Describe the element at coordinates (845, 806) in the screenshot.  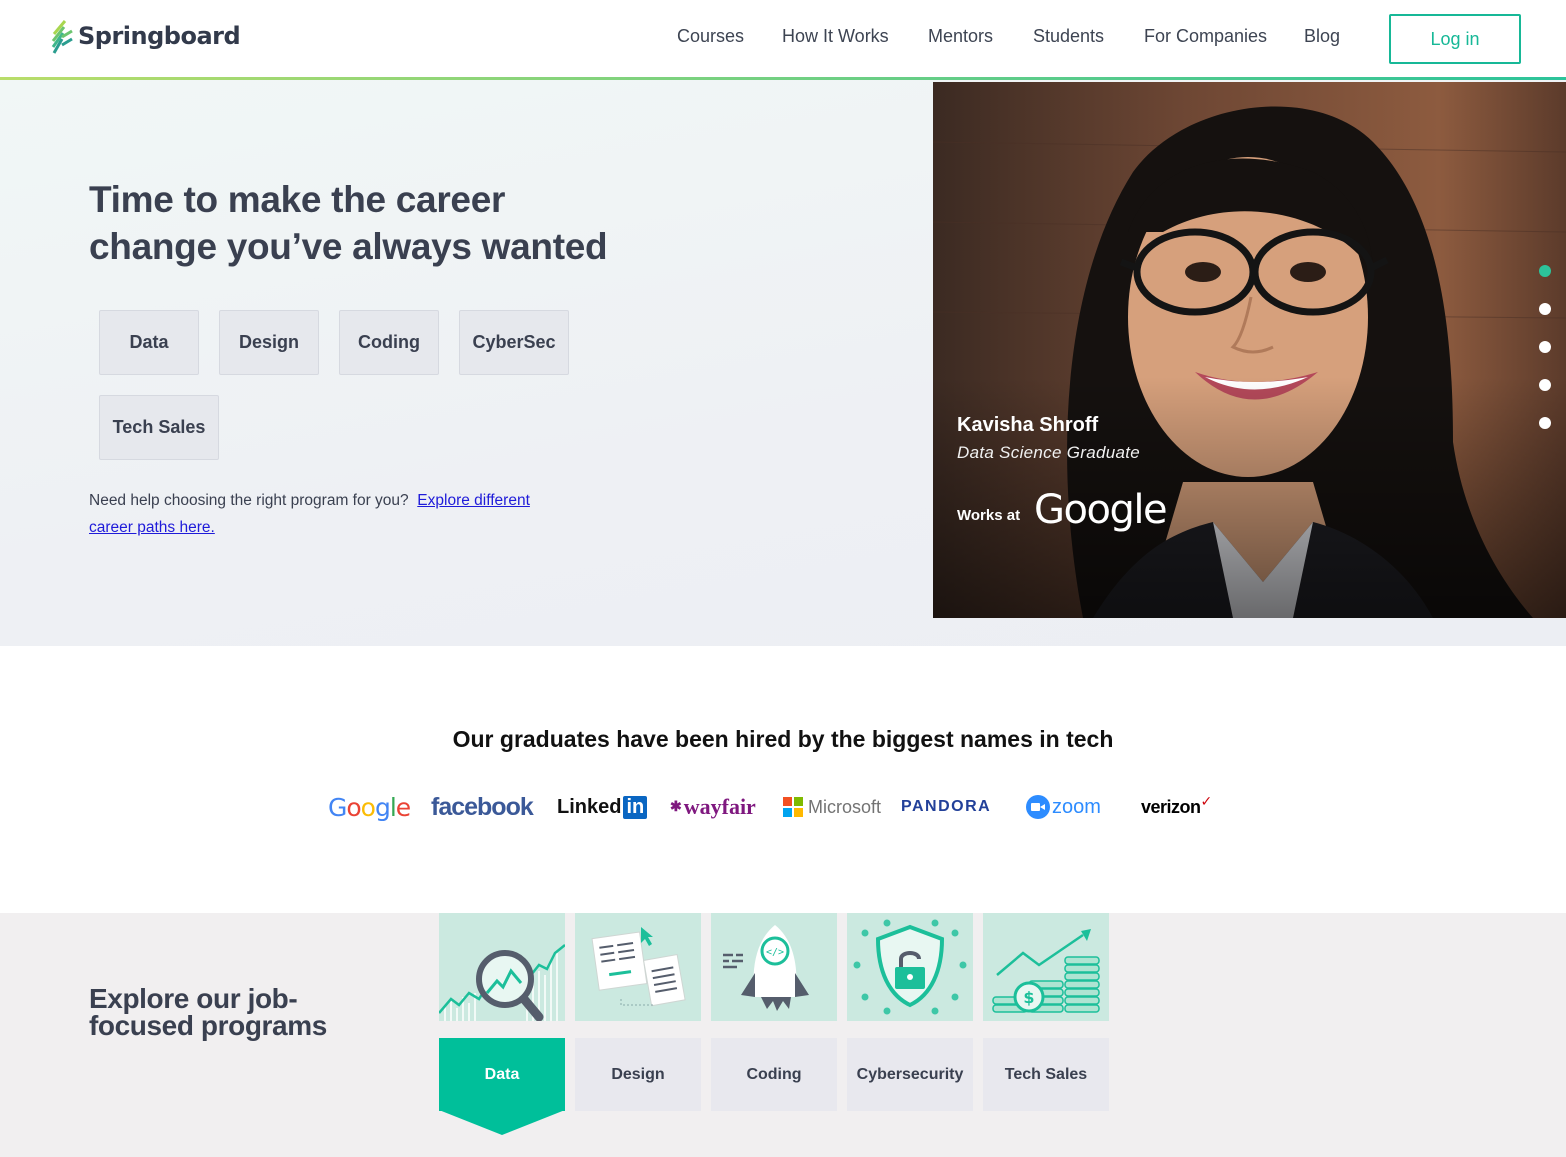
I see `microsoft-wordmark: Microsoft` at that location.